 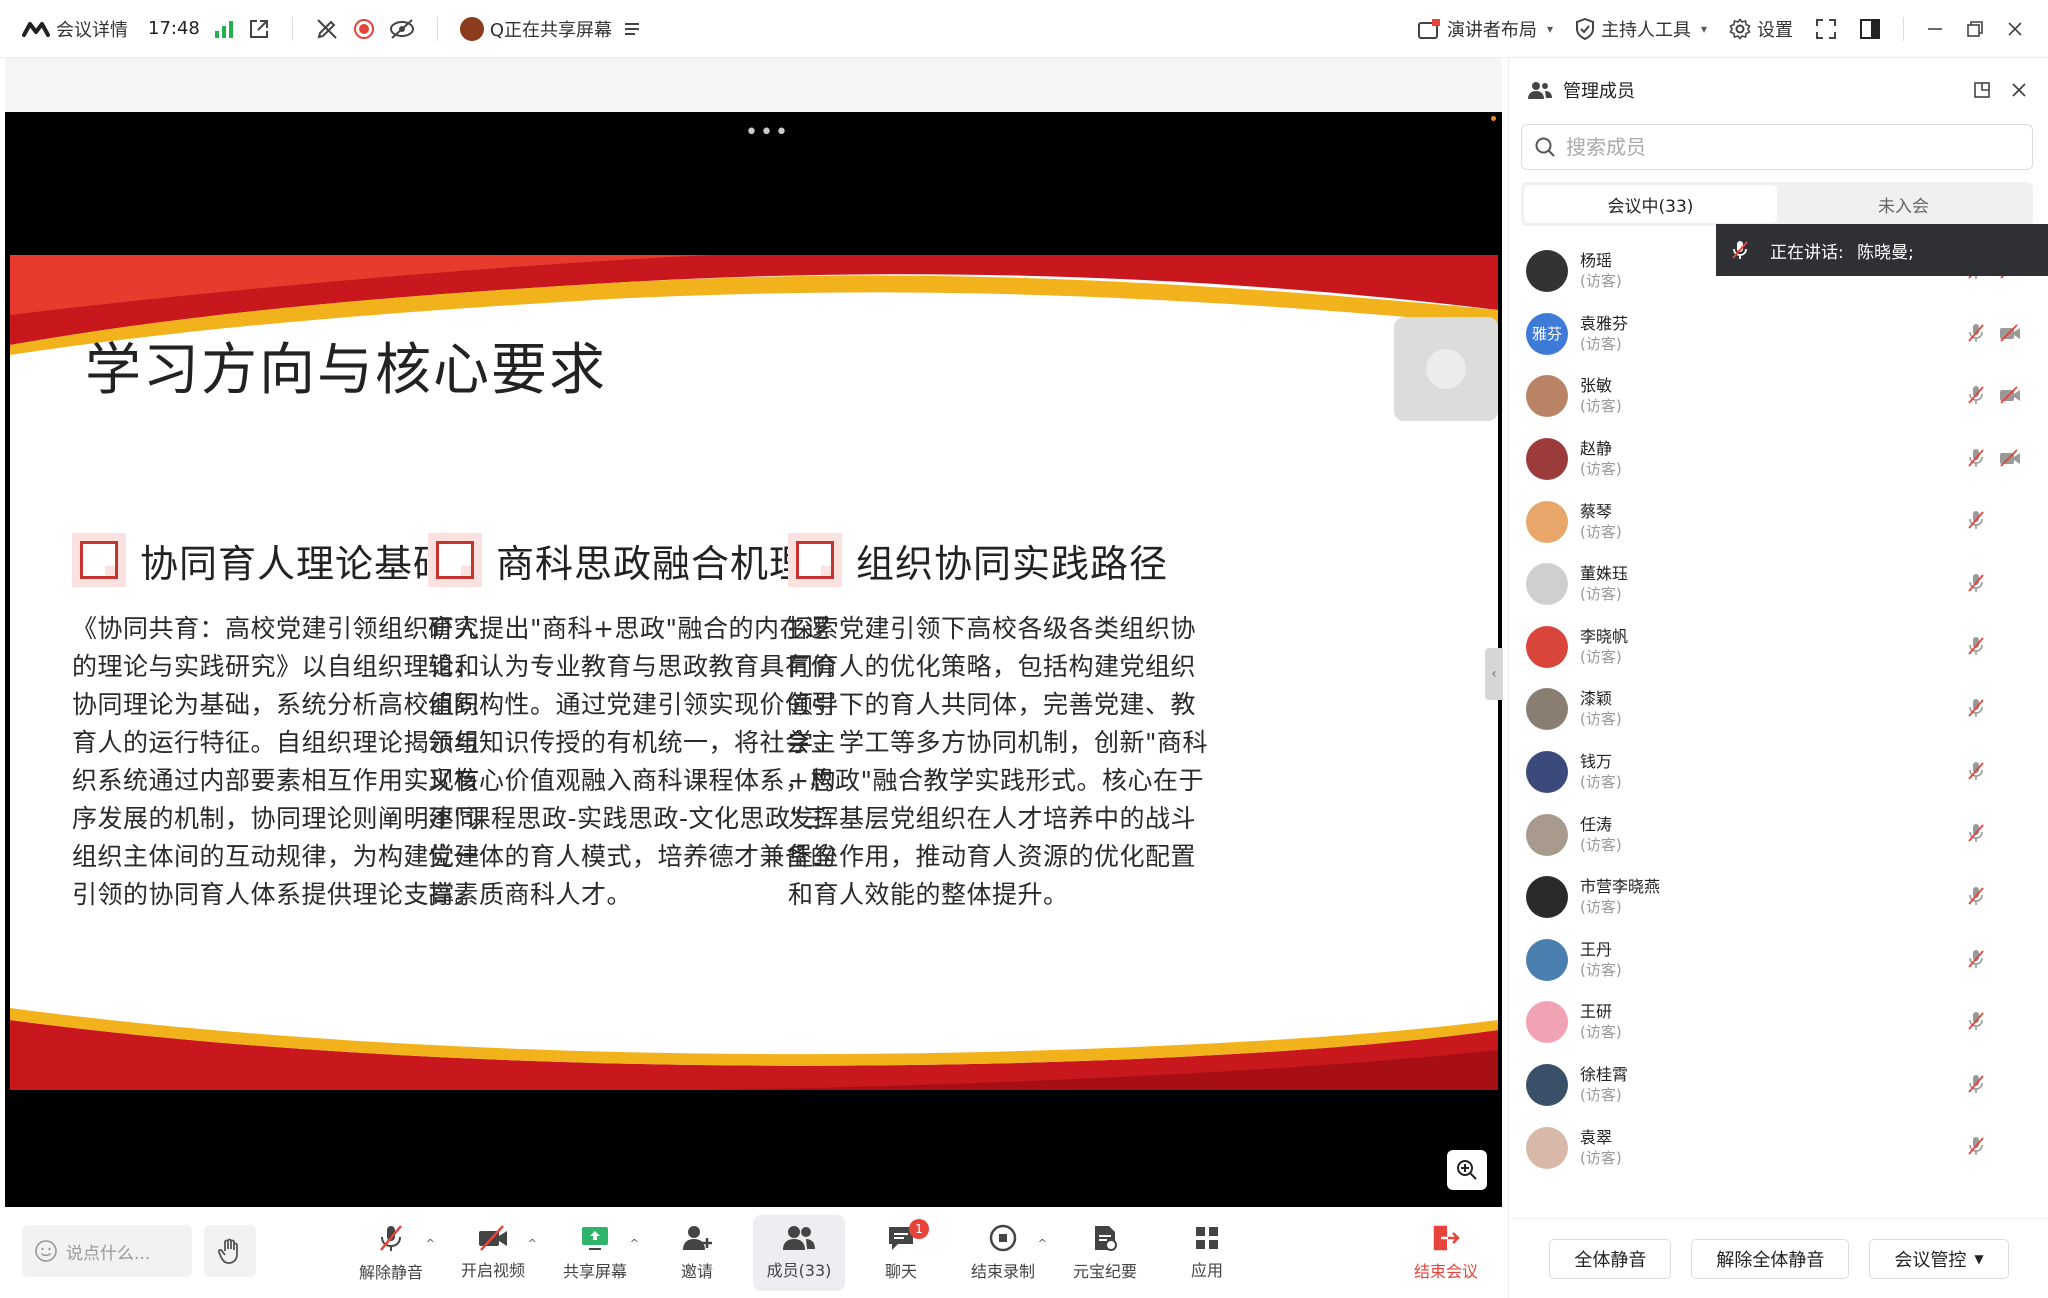 I want to click on tab-not-joined: 未入会, so click(x=1903, y=204).